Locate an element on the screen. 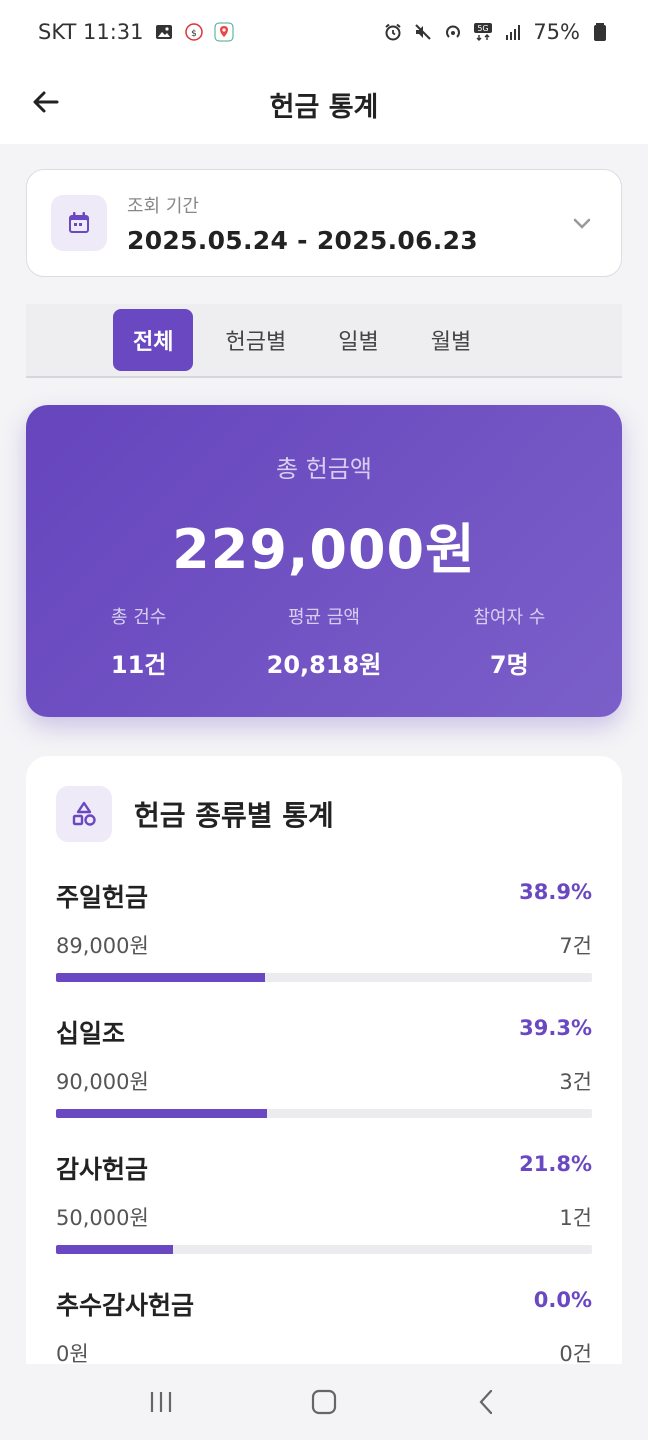 This screenshot has height=1440, width=648. stat-value: 11건 is located at coordinates (138, 665).